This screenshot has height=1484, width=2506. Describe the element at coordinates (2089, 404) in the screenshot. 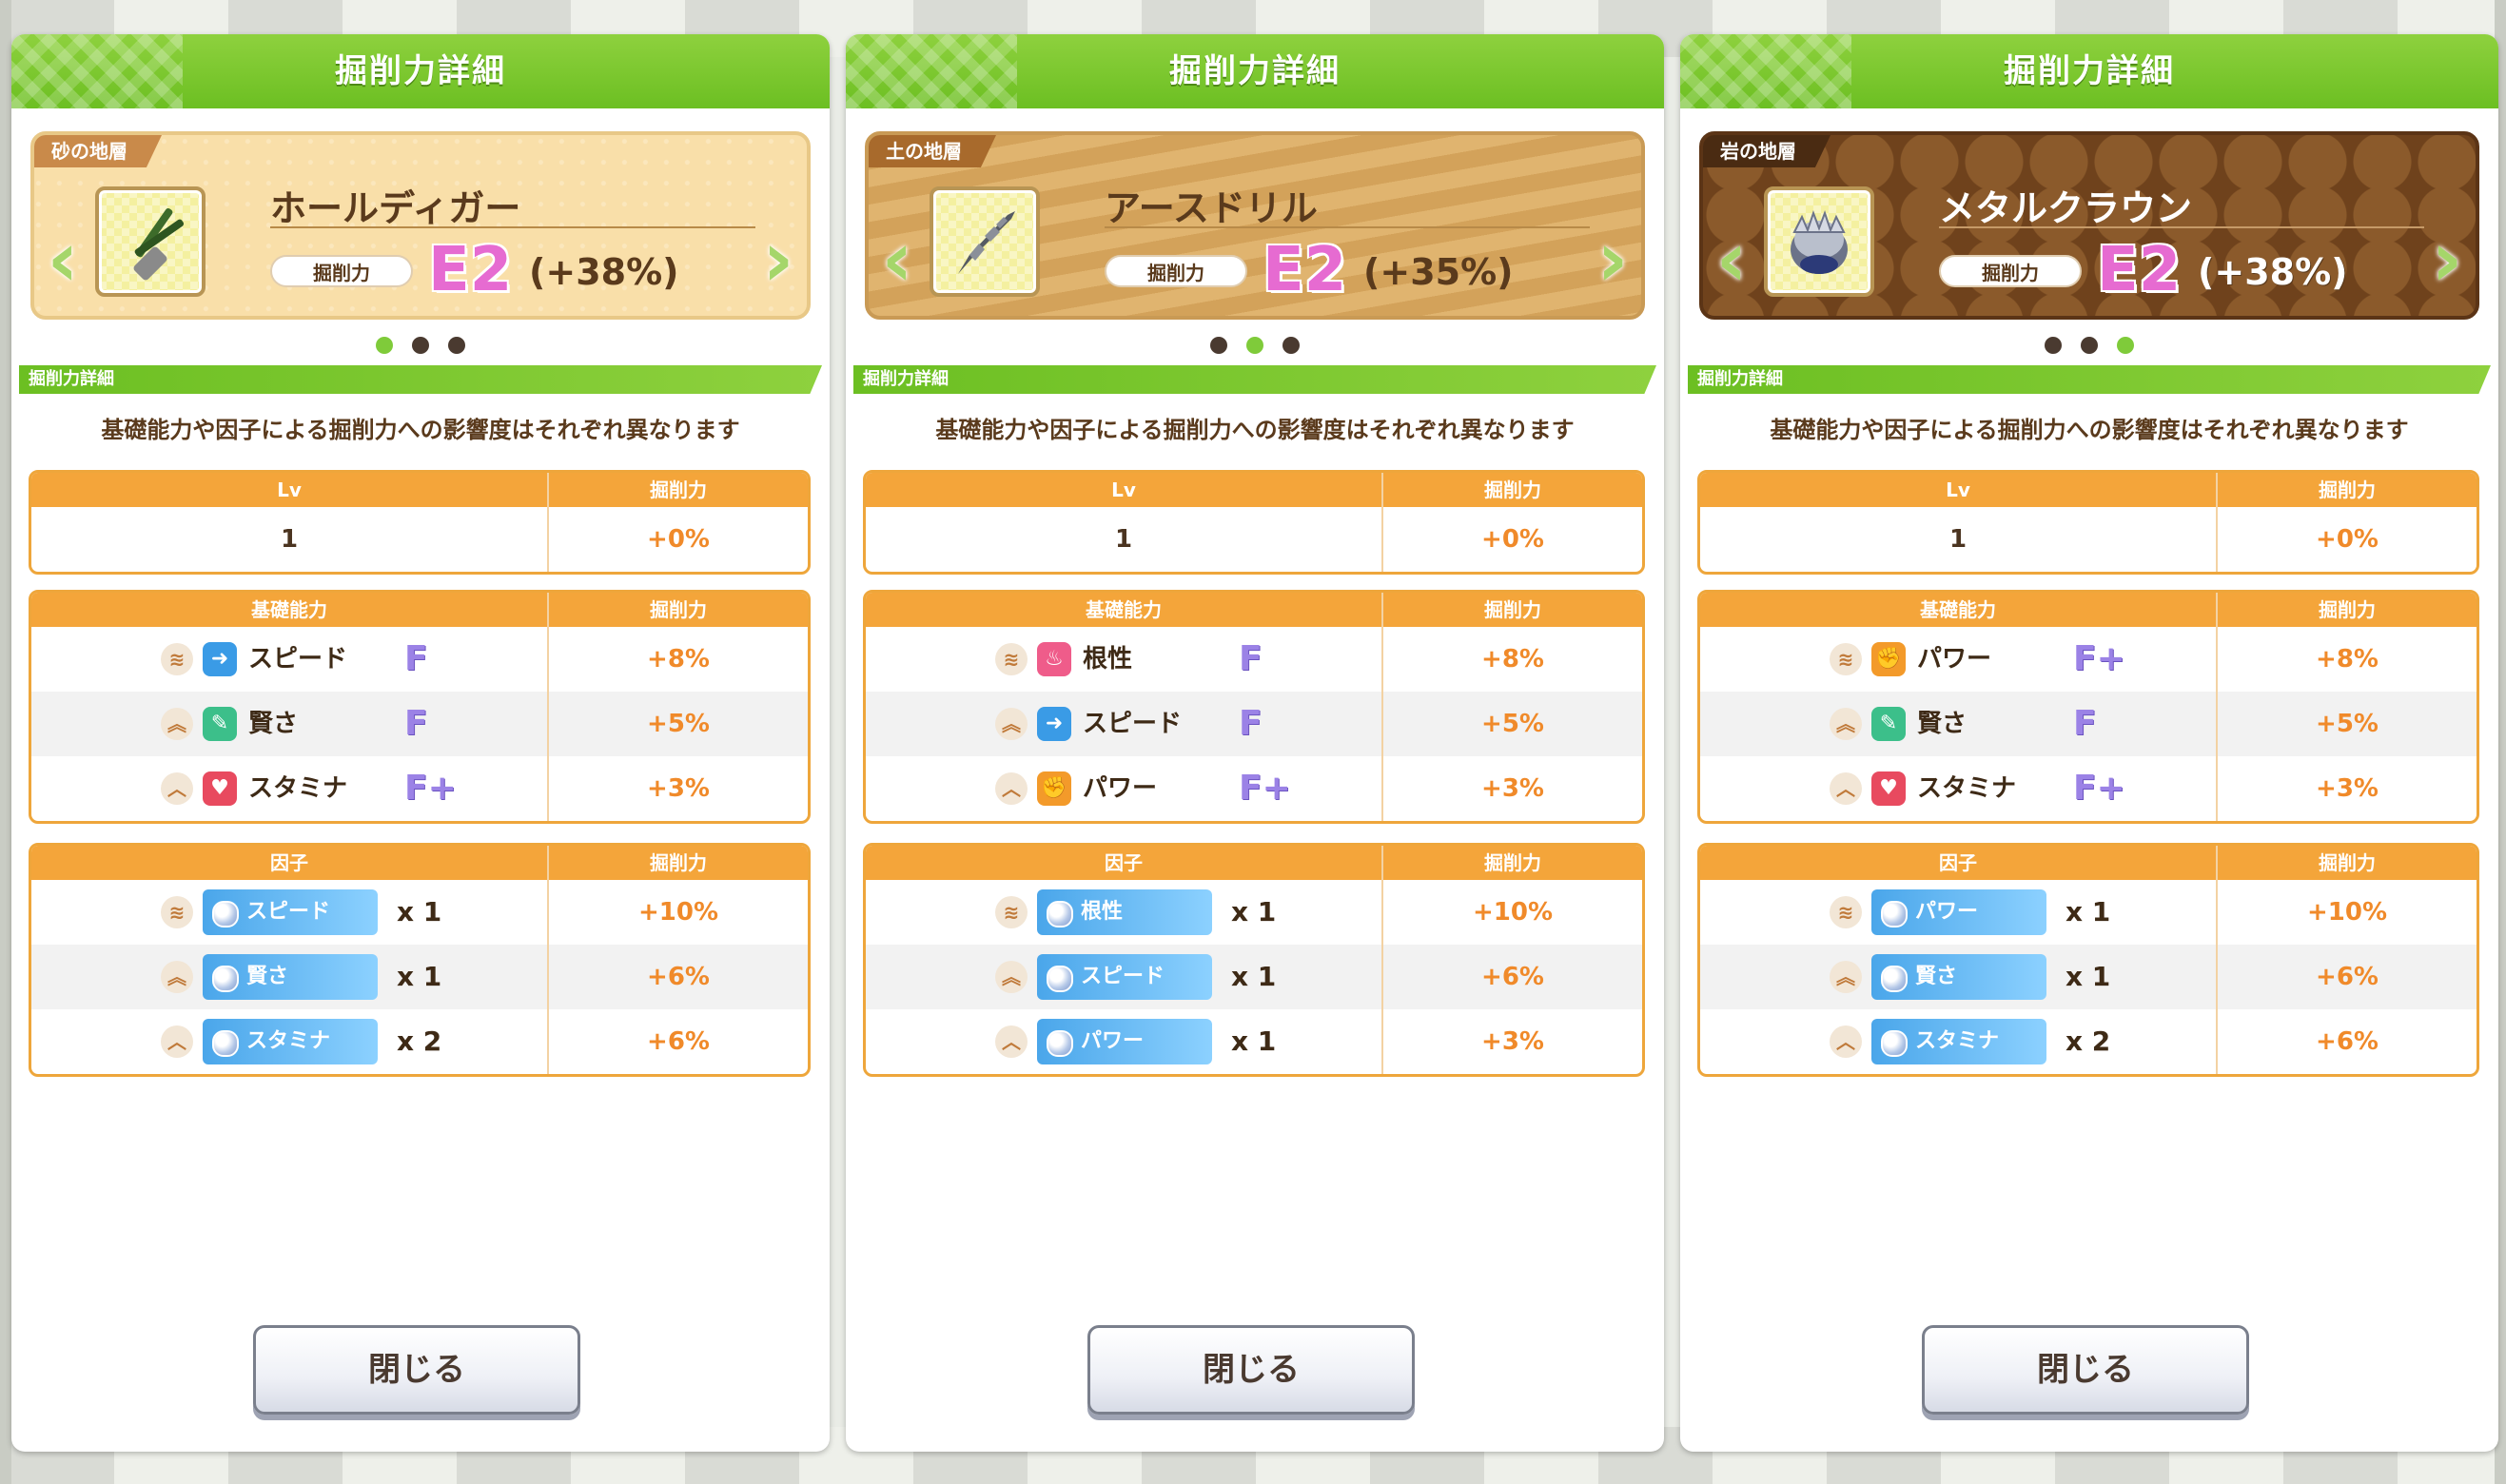

I see `section: 掘削力詳細 基礎能力や因子による掘削力への影響度はそれぞれ異なります` at that location.